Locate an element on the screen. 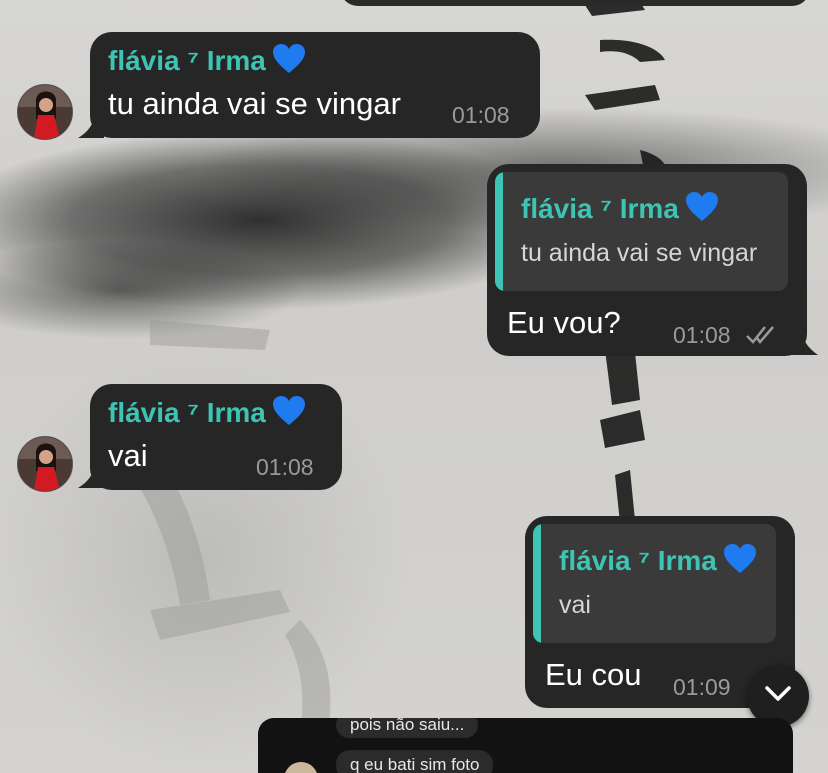 This screenshot has height=773, width=828. message-text: Eu cou is located at coordinates (593, 674).